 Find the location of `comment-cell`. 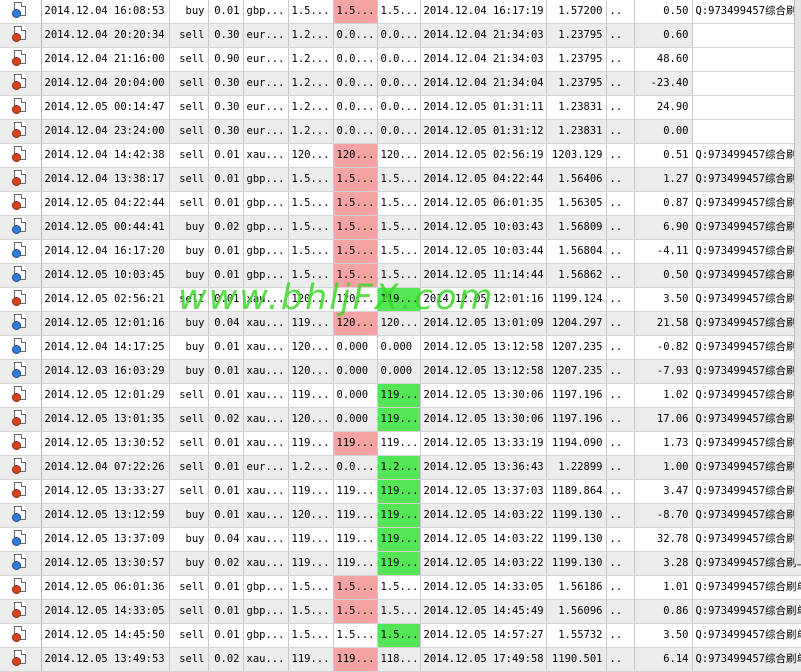

comment-cell is located at coordinates (746, 107).